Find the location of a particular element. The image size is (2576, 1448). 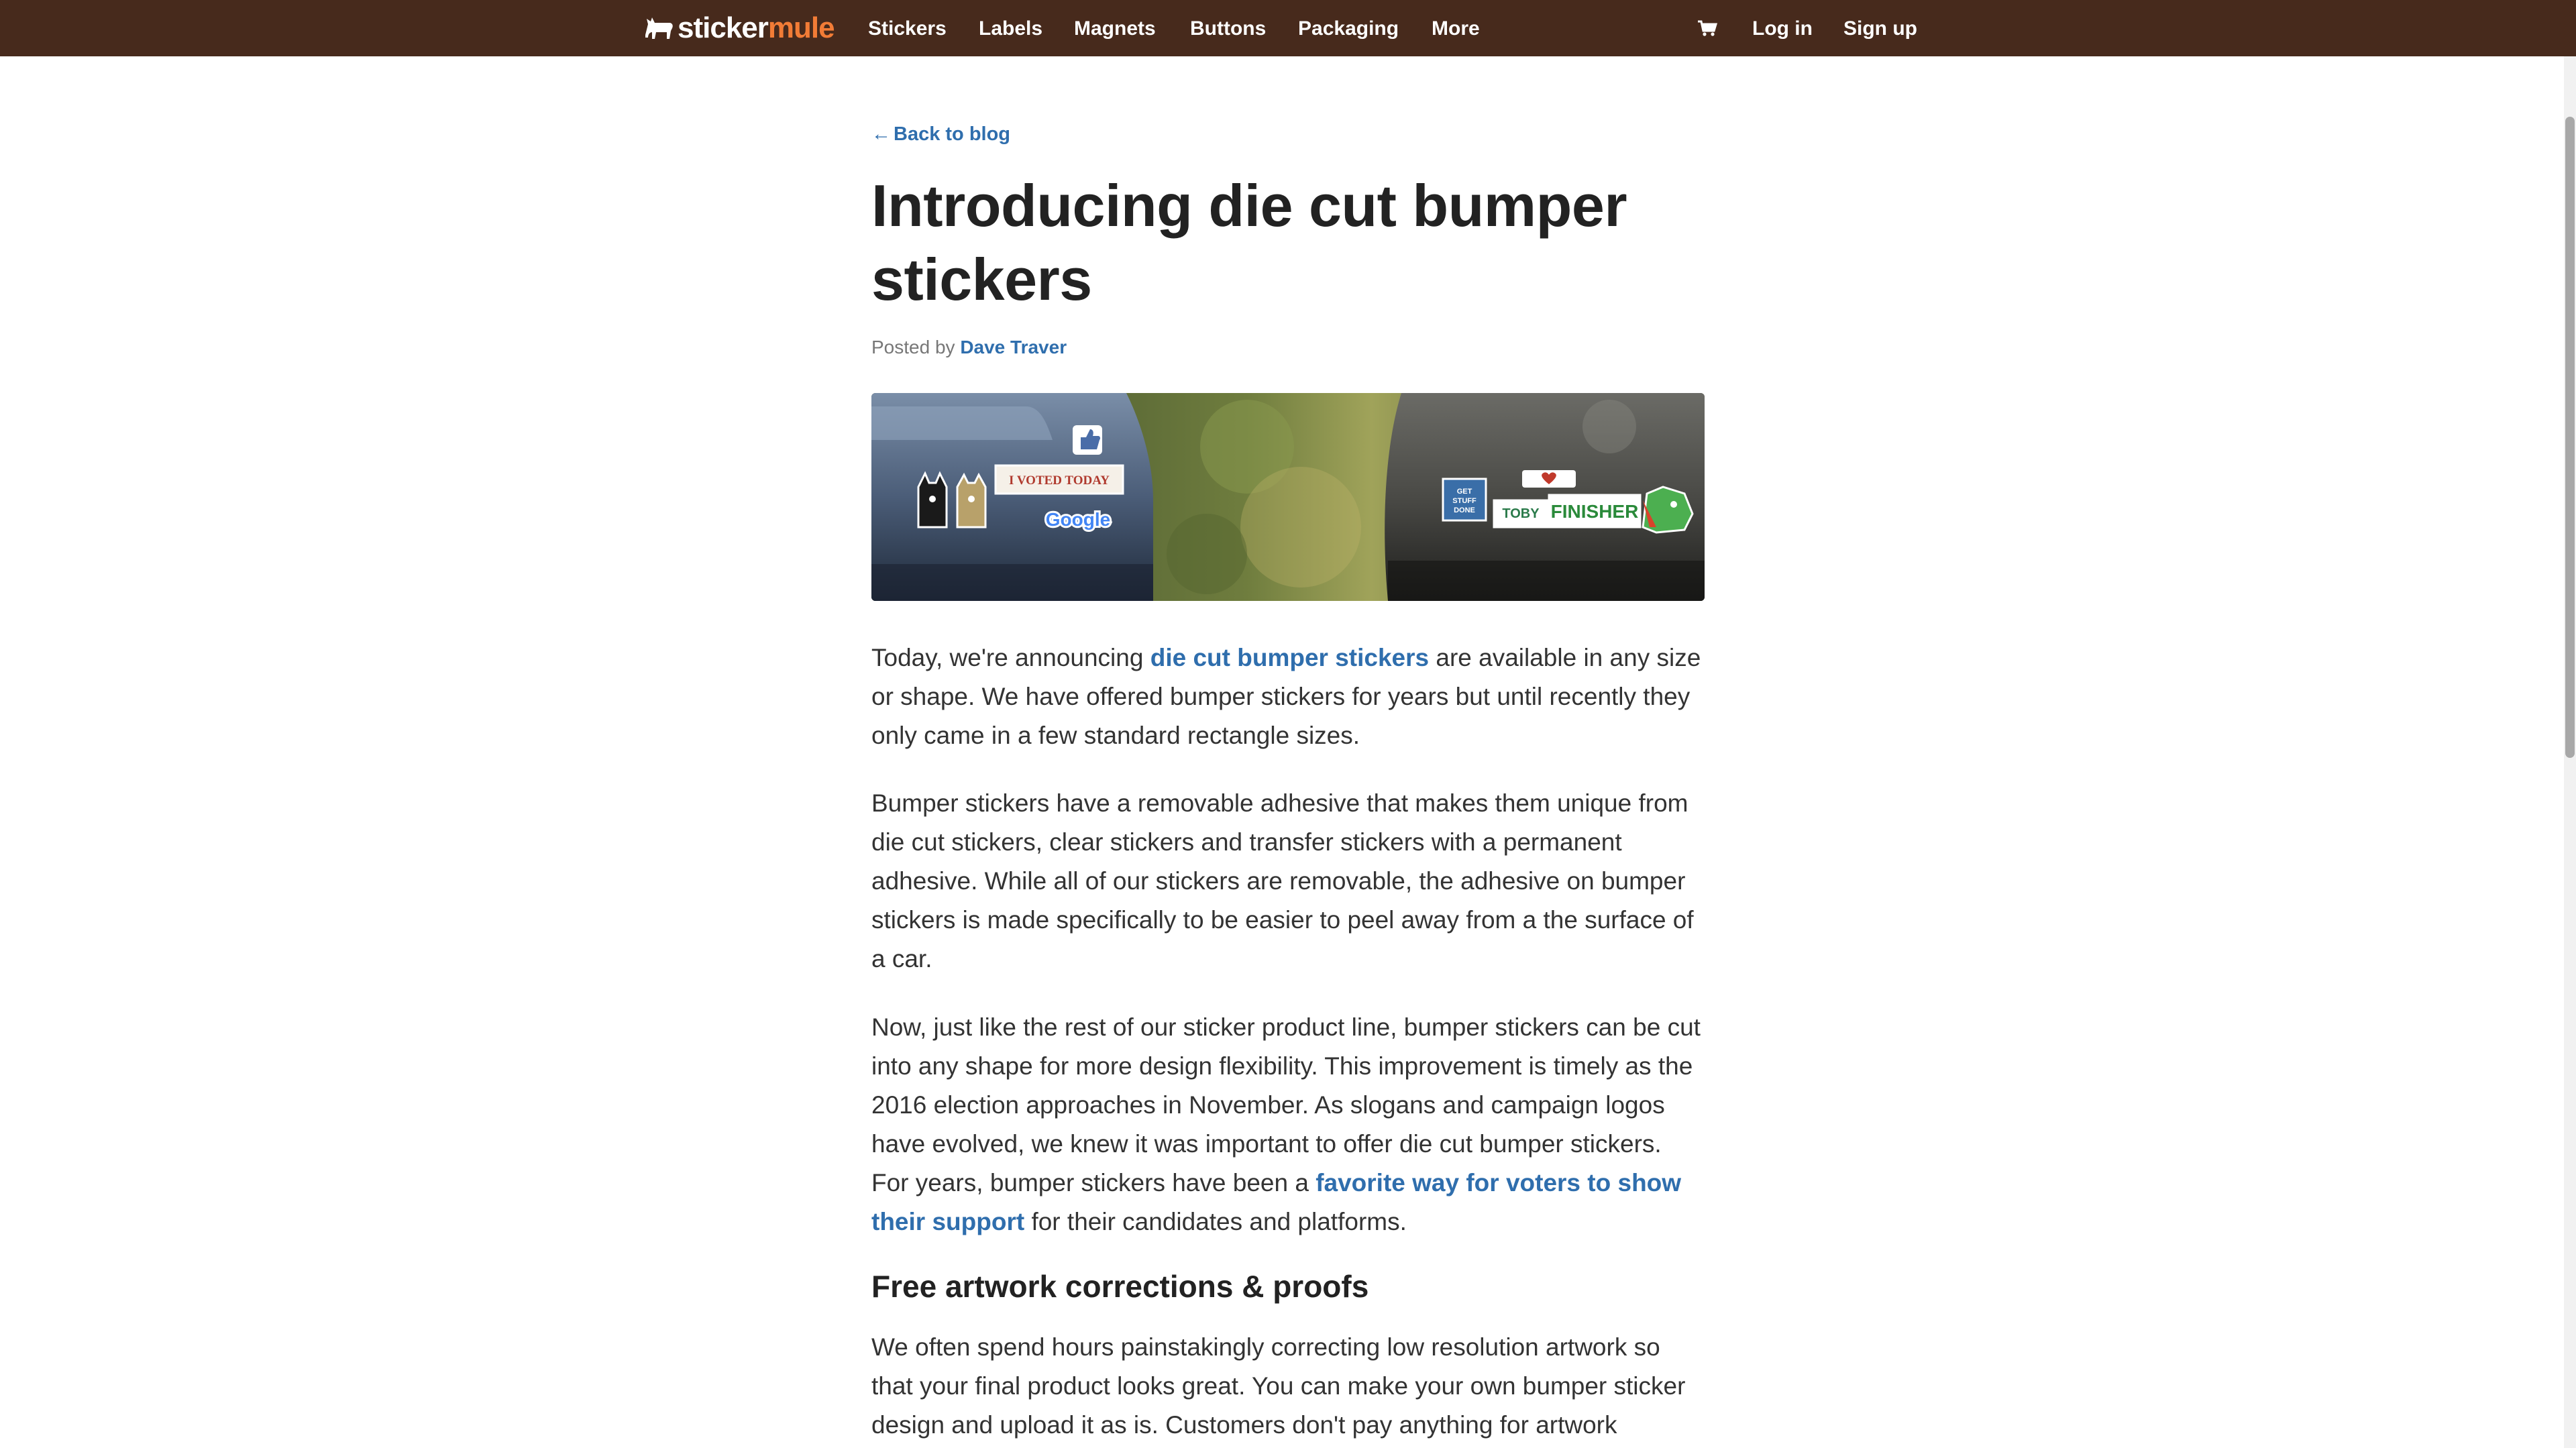

left-arrow-icon: ← is located at coordinates (881, 134).